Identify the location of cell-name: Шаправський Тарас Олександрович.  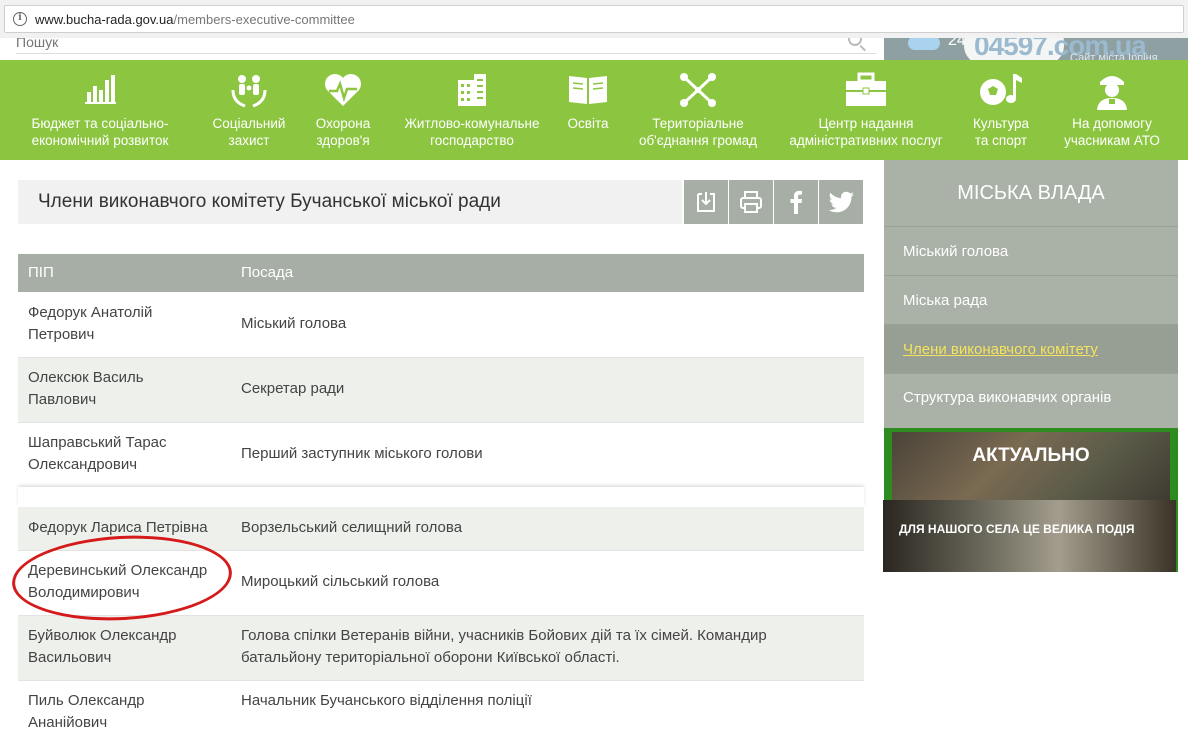
(97, 453).